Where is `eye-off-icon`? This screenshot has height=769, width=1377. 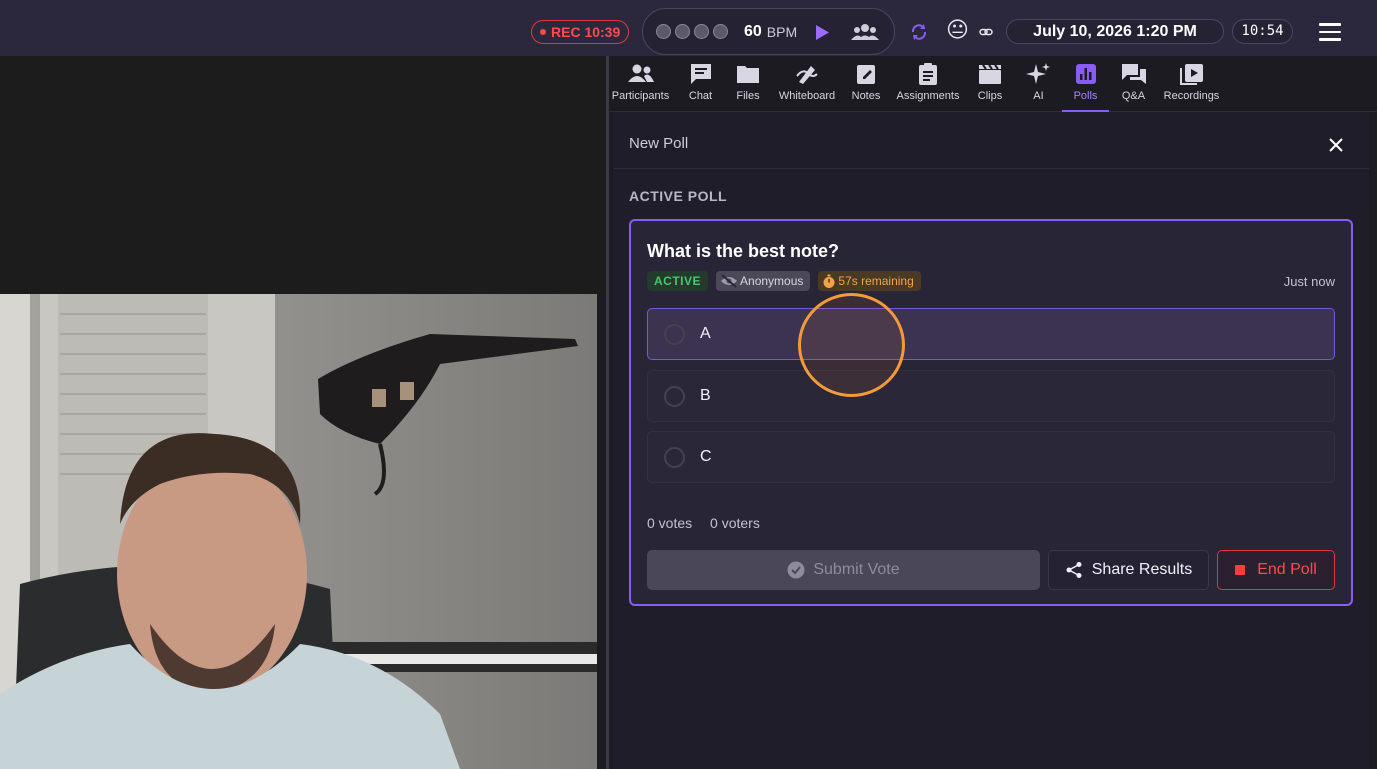 eye-off-icon is located at coordinates (729, 281).